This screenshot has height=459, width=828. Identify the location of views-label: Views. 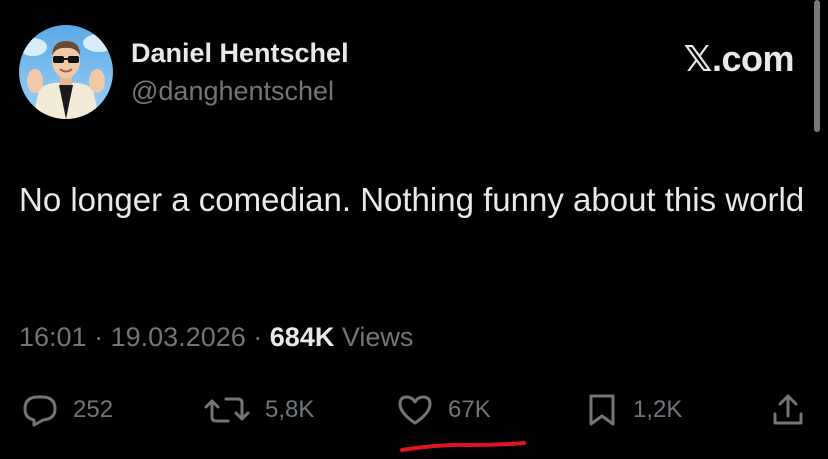
(377, 337).